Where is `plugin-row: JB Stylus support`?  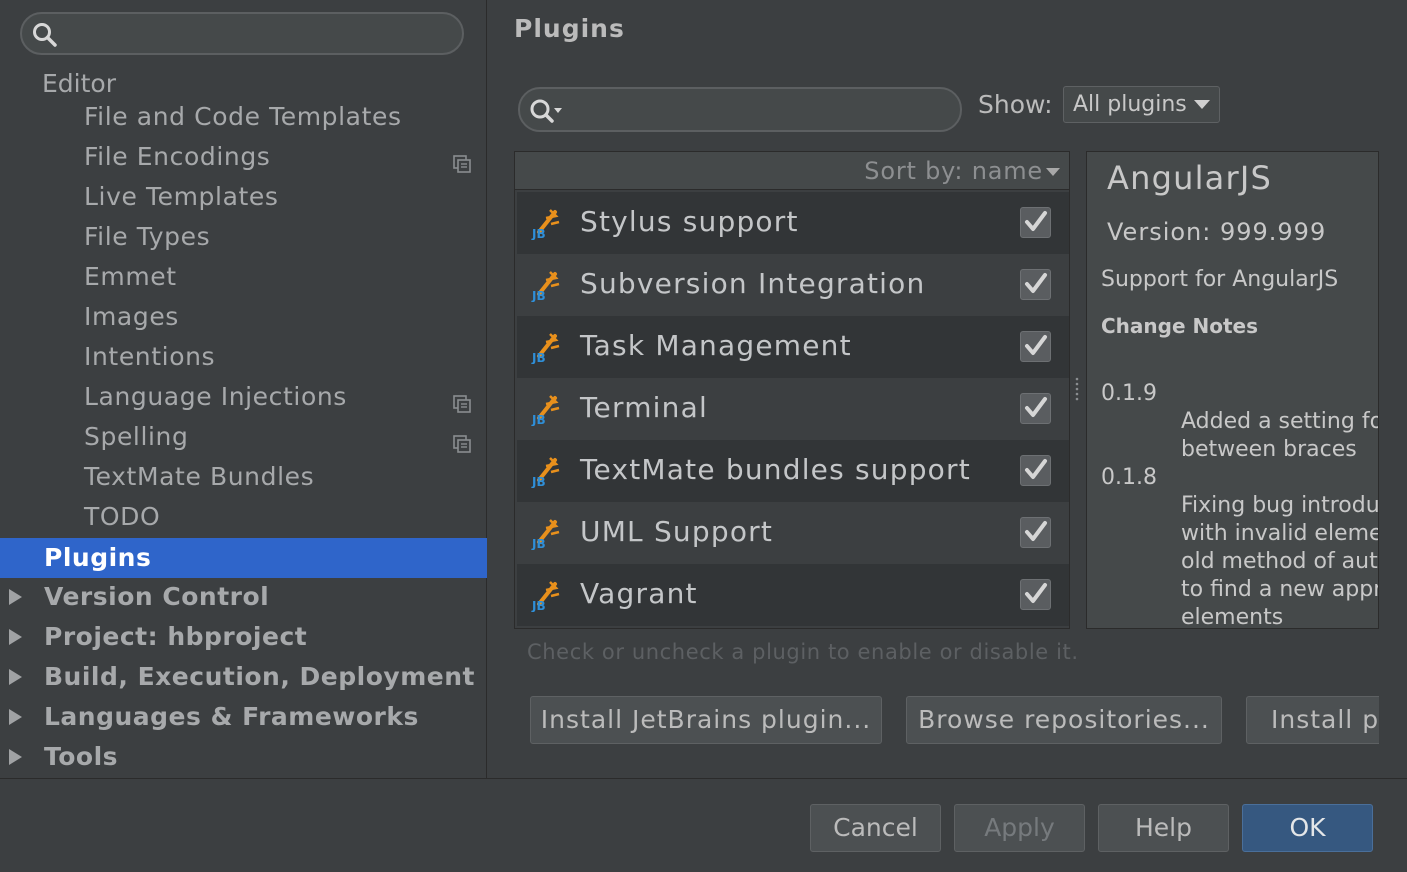 plugin-row: JB Stylus support is located at coordinates (793, 223).